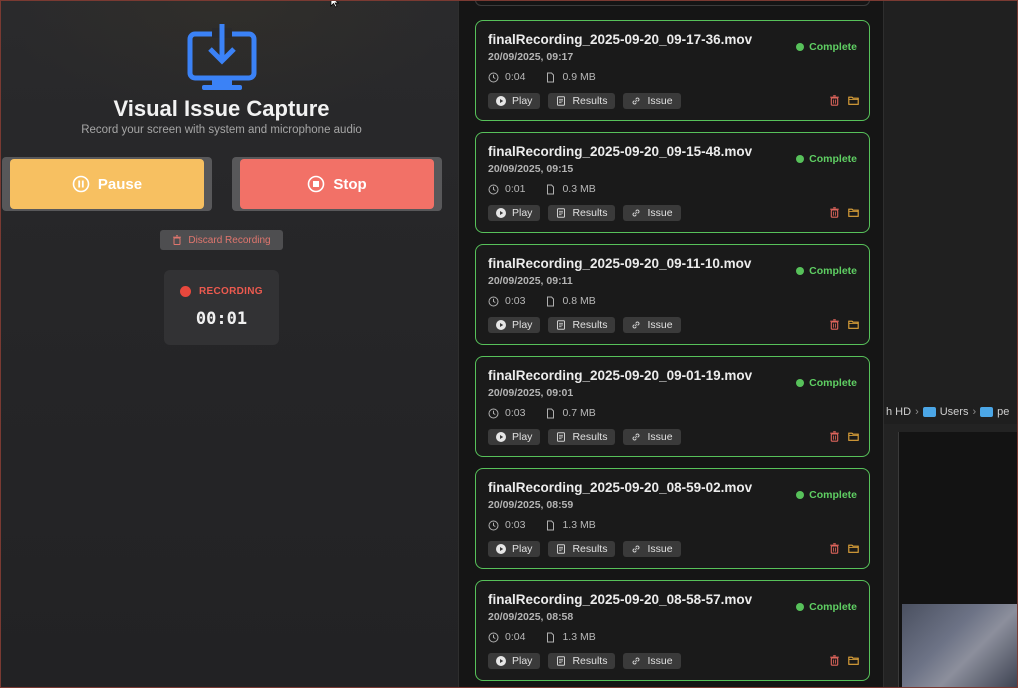 This screenshot has height=688, width=1018. I want to click on recording-meta: 0:03 0.7 MB, so click(542, 413).